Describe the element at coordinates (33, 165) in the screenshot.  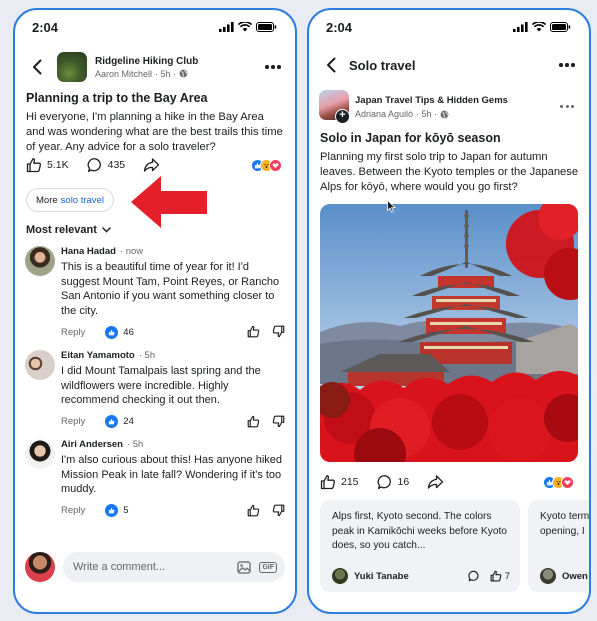
I see `like-icon` at that location.